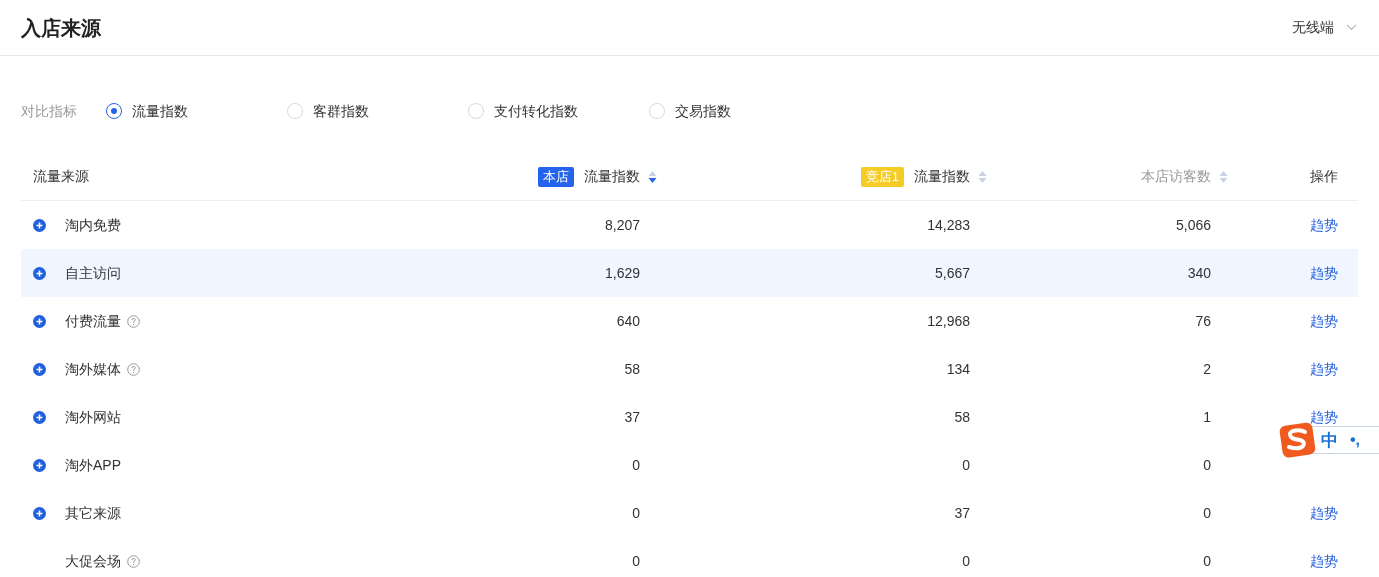  Describe the element at coordinates (1324, 27) in the screenshot. I see `platform-dropdown: 无线端` at that location.